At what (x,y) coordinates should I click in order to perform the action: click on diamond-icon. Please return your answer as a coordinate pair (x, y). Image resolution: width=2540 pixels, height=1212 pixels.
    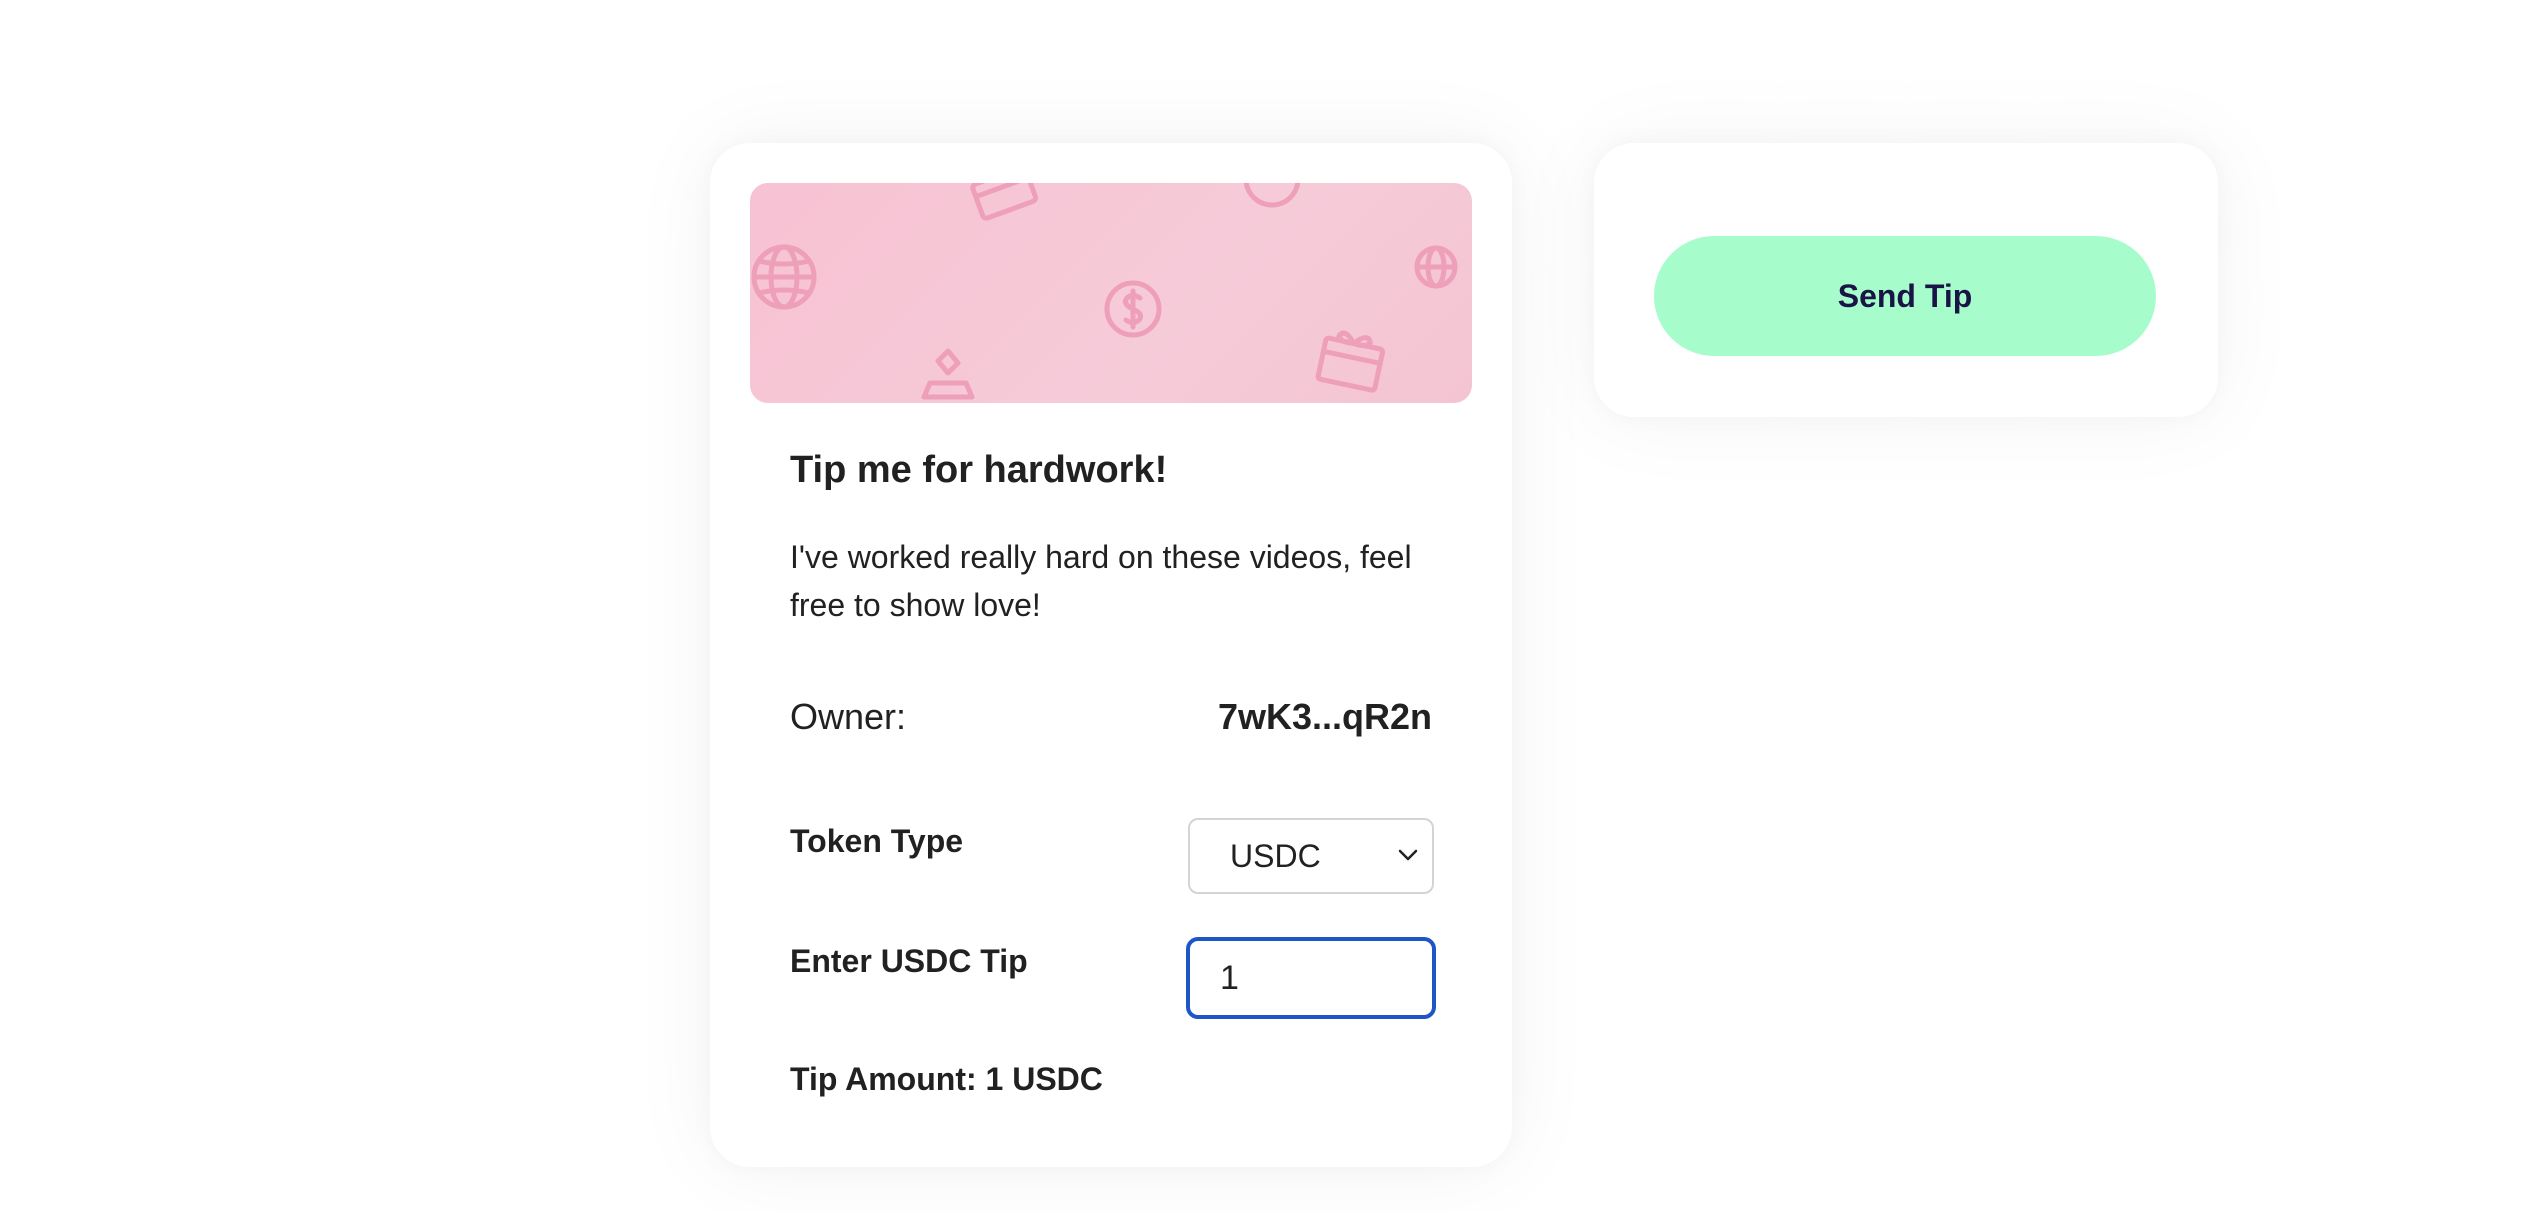
    Looking at the image, I should click on (948, 374).